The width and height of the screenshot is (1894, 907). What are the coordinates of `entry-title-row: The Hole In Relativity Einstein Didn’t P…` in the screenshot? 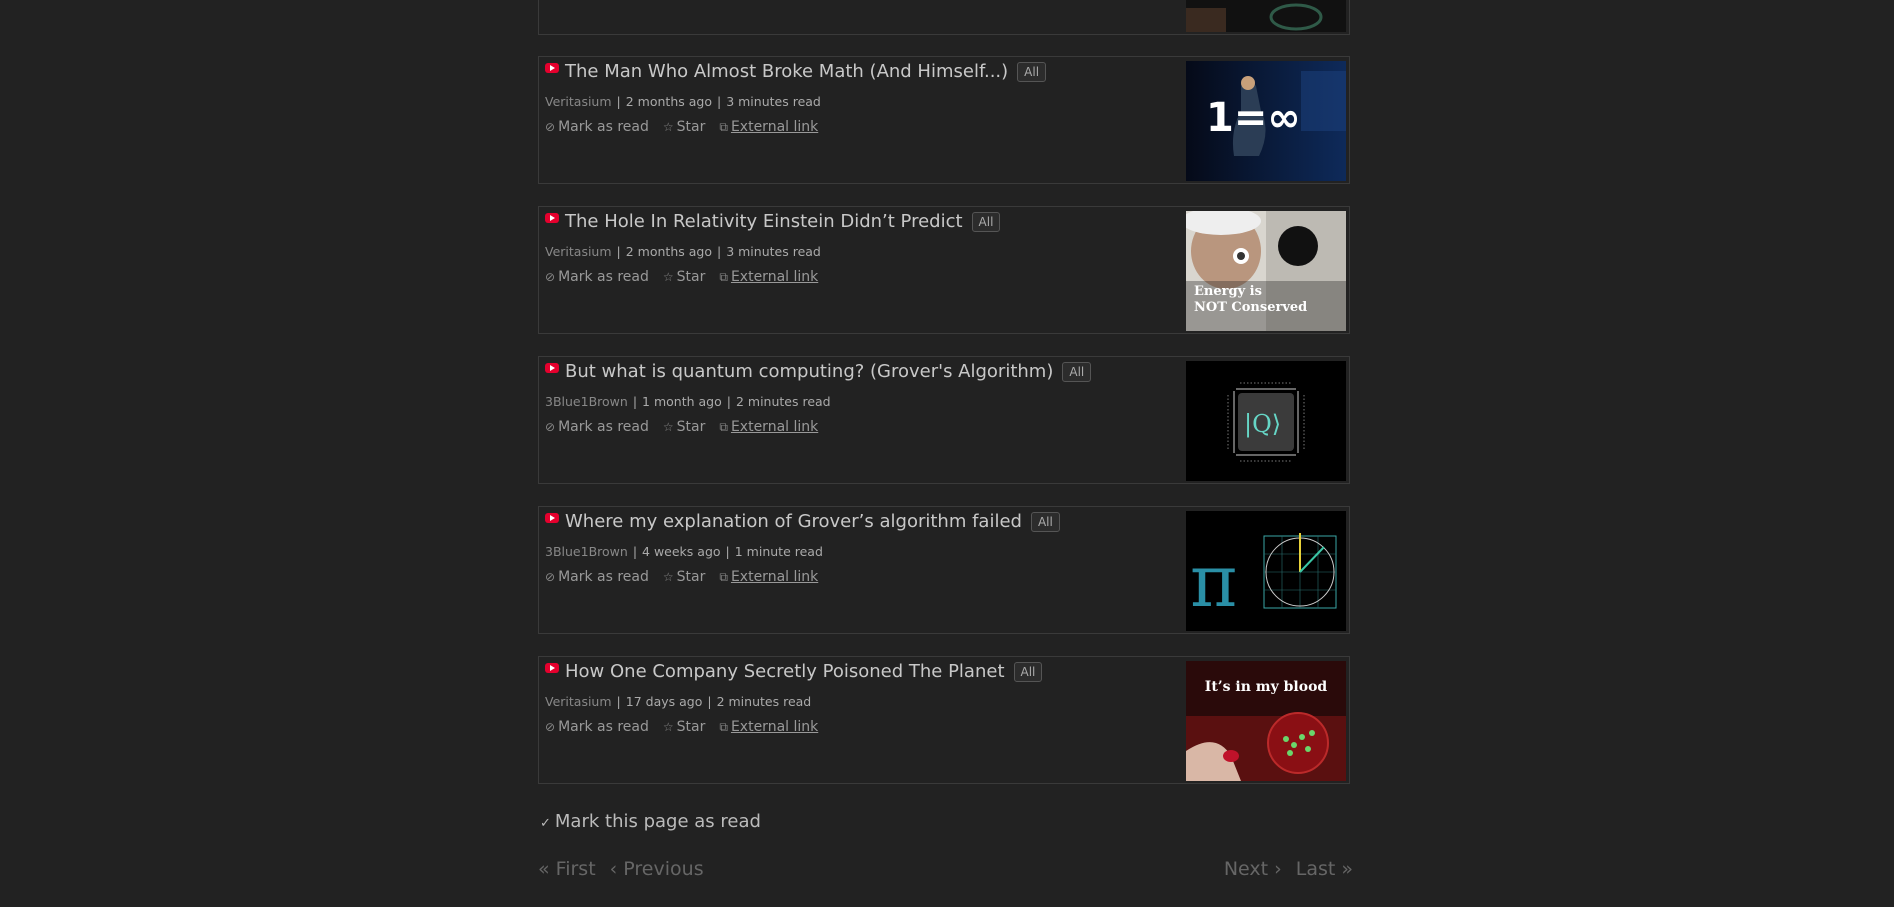 It's located at (773, 221).